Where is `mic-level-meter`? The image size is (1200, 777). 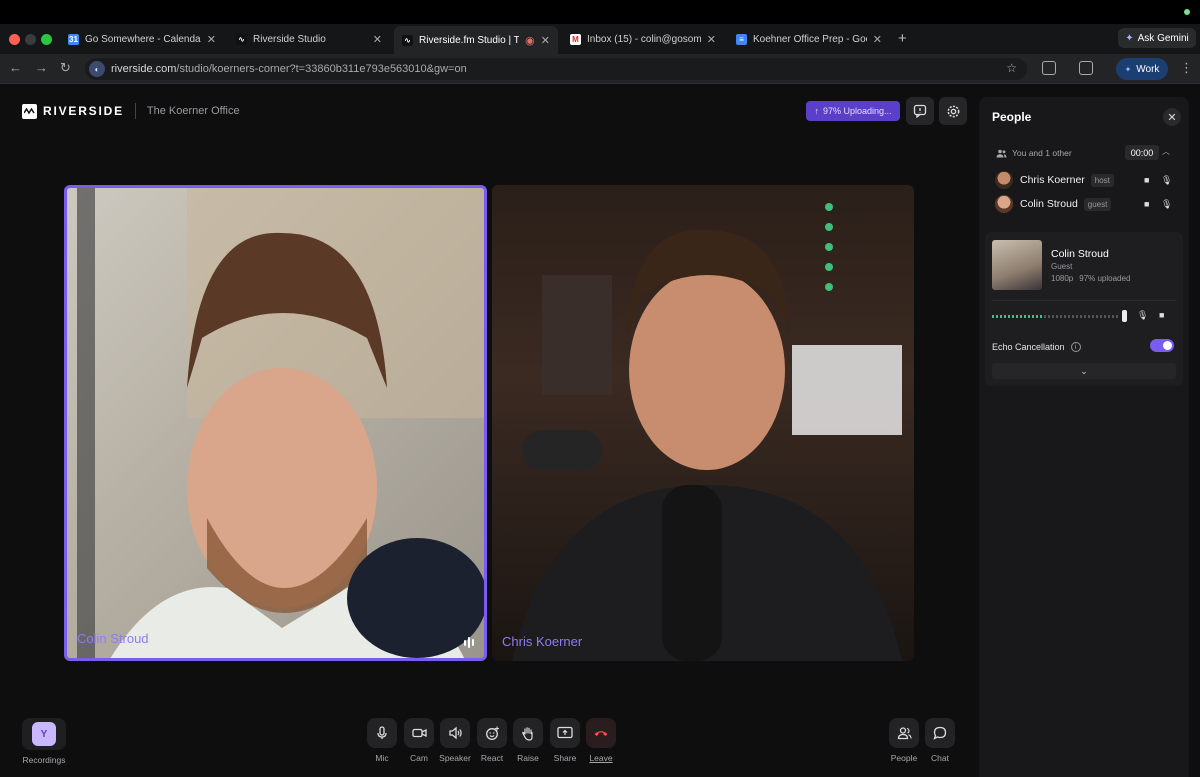
mic-level-meter is located at coordinates (1056, 316).